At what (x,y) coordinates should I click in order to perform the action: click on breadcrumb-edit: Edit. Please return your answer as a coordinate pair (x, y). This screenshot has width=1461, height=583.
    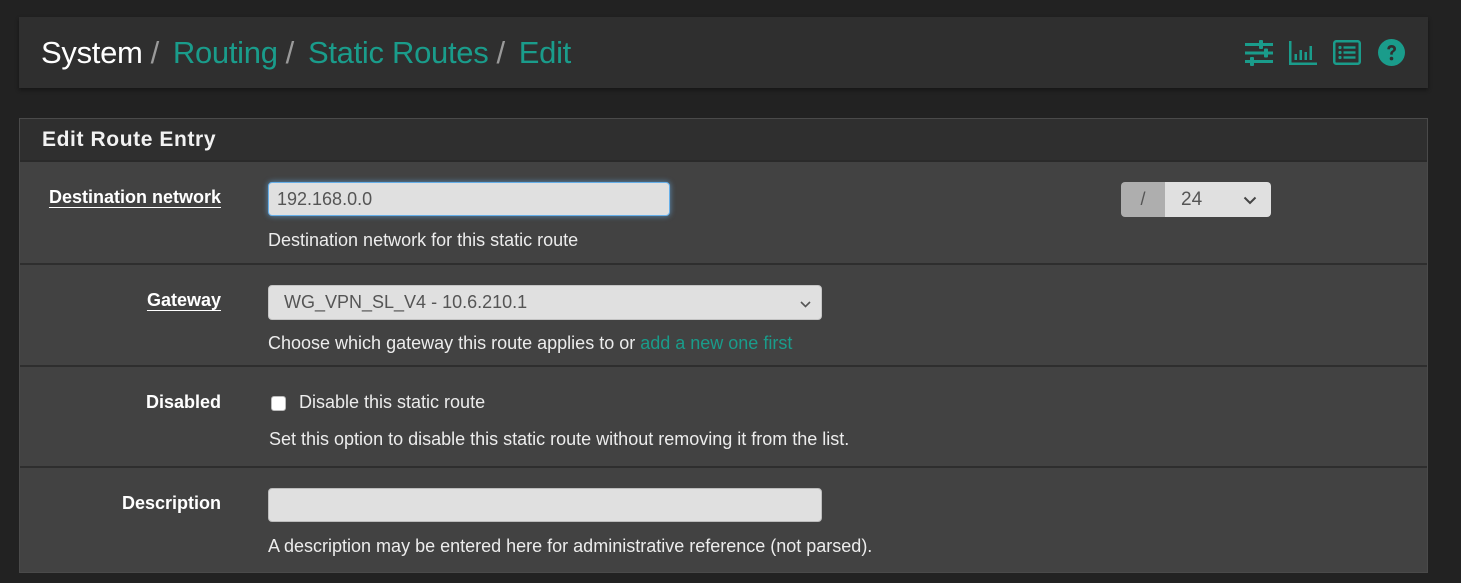
    Looking at the image, I should click on (545, 53).